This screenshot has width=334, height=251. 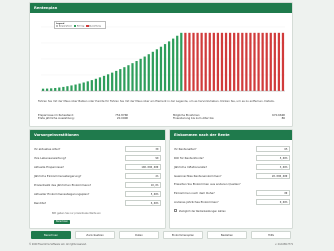 What do you see at coordinates (273, 149) in the screenshot?
I see `retirement-age-input: 65` at bounding box center [273, 149].